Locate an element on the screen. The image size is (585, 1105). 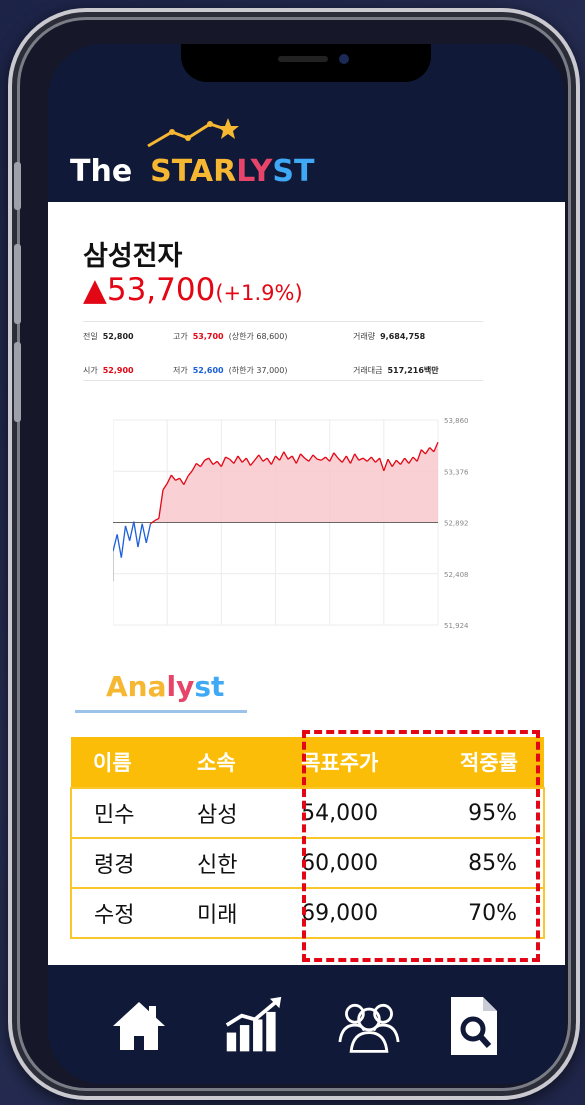
info-open: 시가 52,900 is located at coordinates (128, 370).